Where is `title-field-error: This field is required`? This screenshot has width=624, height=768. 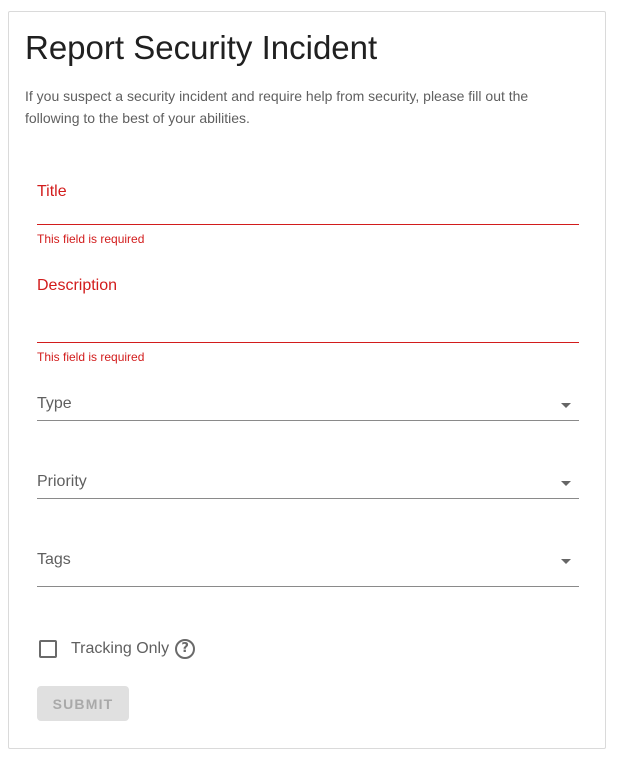 title-field-error: This field is required is located at coordinates (91, 239).